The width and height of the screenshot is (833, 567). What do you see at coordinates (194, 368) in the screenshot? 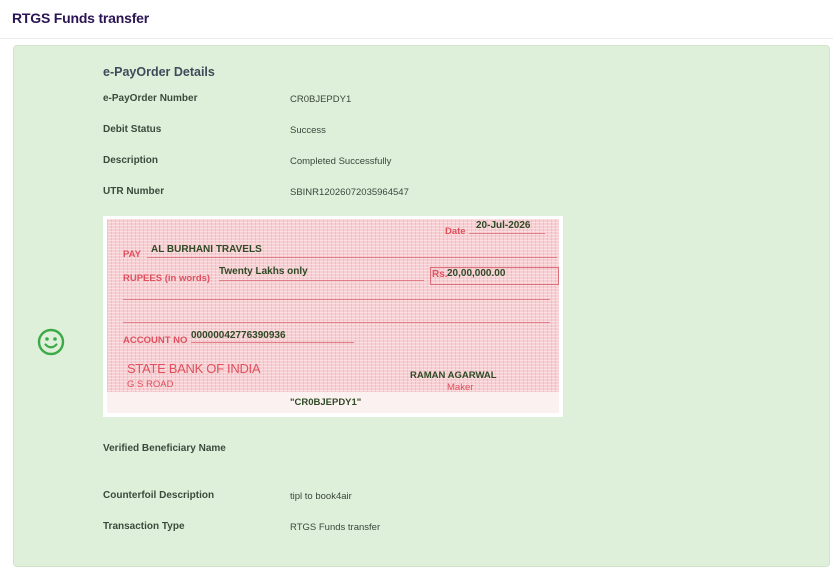
I see `cheque-bank-name: STATE BANK OF INDIA` at bounding box center [194, 368].